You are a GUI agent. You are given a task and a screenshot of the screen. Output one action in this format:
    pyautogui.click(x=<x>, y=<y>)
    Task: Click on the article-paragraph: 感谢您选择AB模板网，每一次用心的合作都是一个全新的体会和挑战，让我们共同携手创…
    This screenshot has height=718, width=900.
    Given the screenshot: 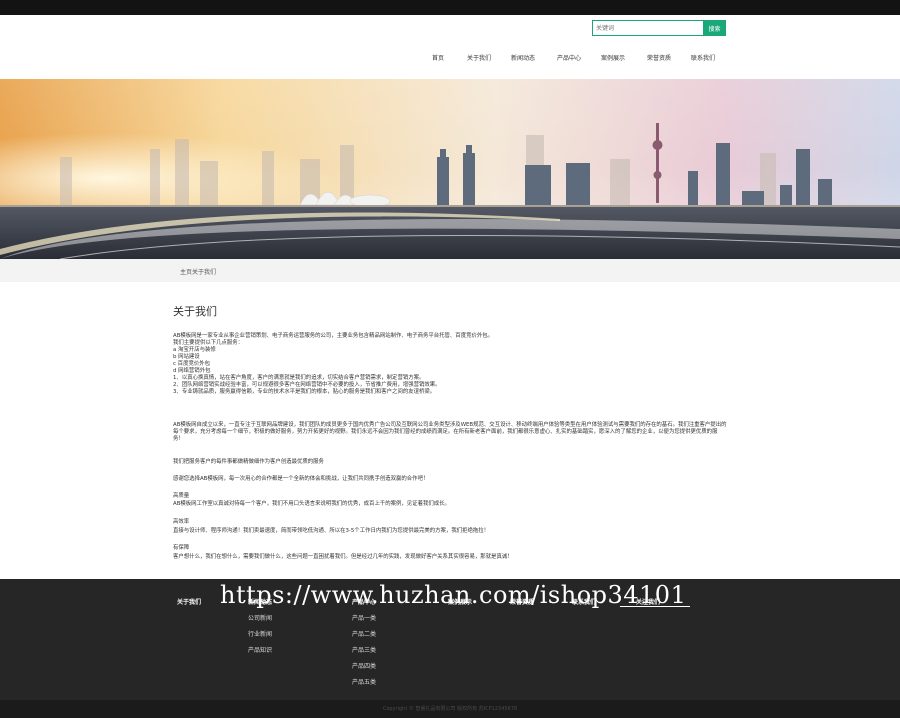 What is the action you would take?
    pyautogui.click(x=301, y=479)
    